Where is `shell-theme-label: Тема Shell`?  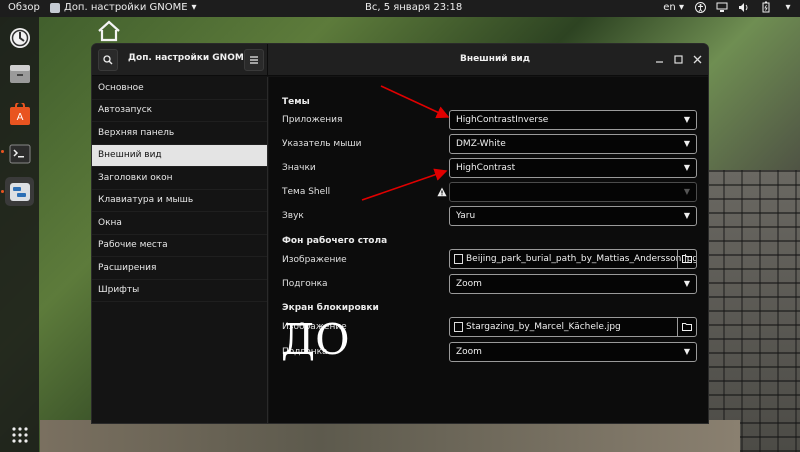 shell-theme-label: Тема Shell is located at coordinates (306, 192).